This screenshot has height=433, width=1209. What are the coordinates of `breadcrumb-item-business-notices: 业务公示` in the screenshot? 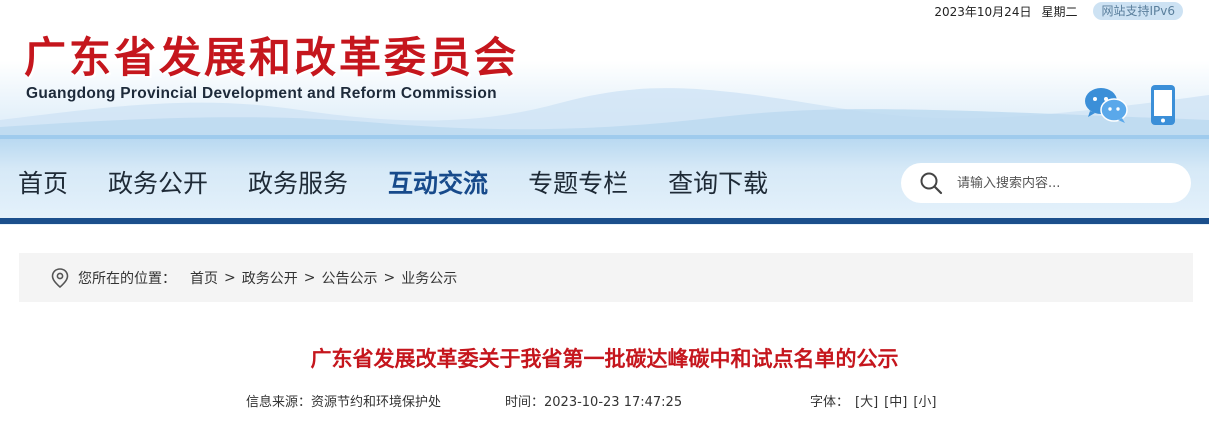 It's located at (429, 278).